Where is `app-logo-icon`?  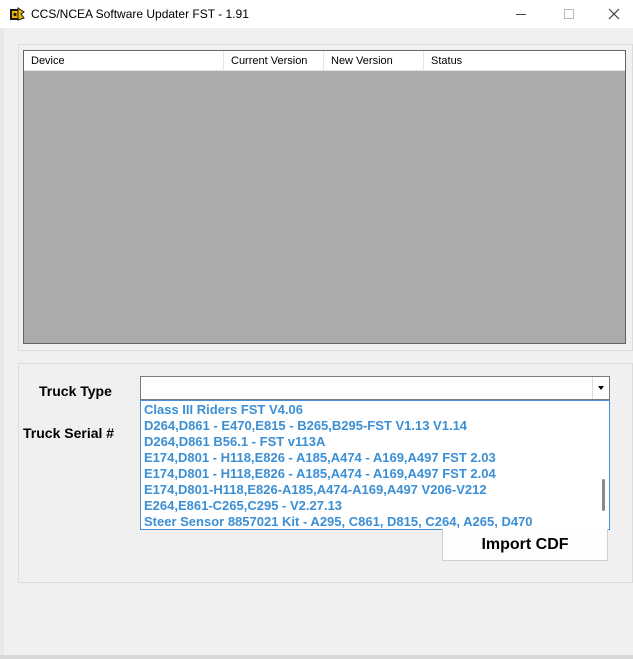
app-logo-icon is located at coordinates (17, 14).